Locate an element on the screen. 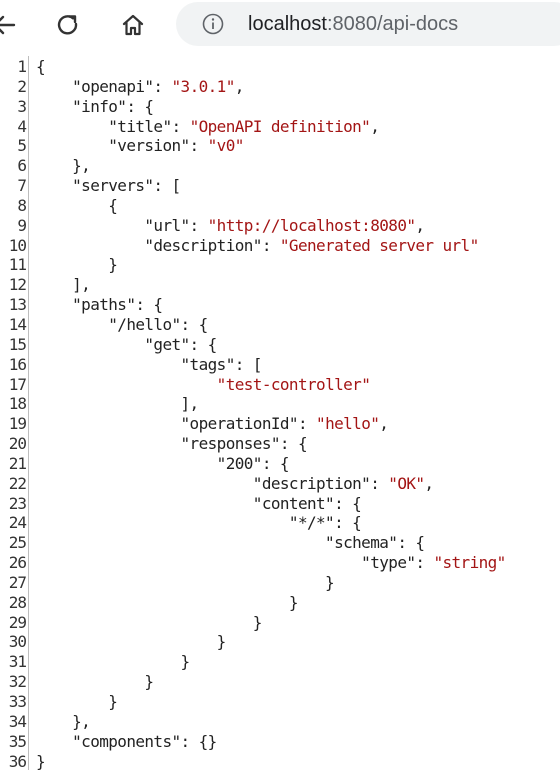 The height and width of the screenshot is (771, 560). string-value: "http://localhost:8080" is located at coordinates (311, 225).